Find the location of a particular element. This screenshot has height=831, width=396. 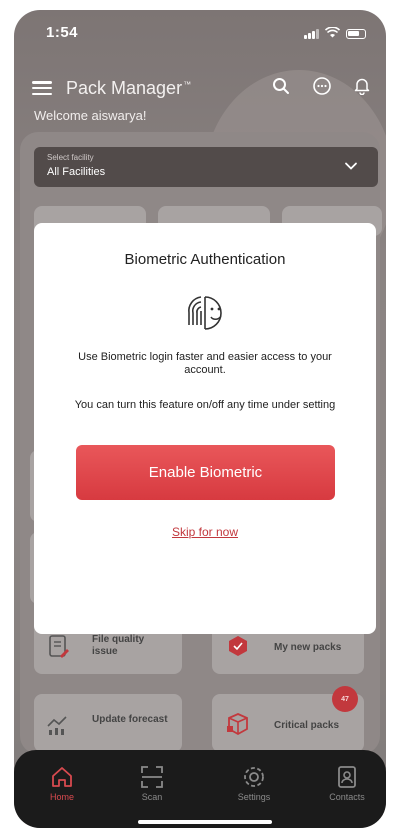

nav-label: Settings is located at coordinates (254, 797).